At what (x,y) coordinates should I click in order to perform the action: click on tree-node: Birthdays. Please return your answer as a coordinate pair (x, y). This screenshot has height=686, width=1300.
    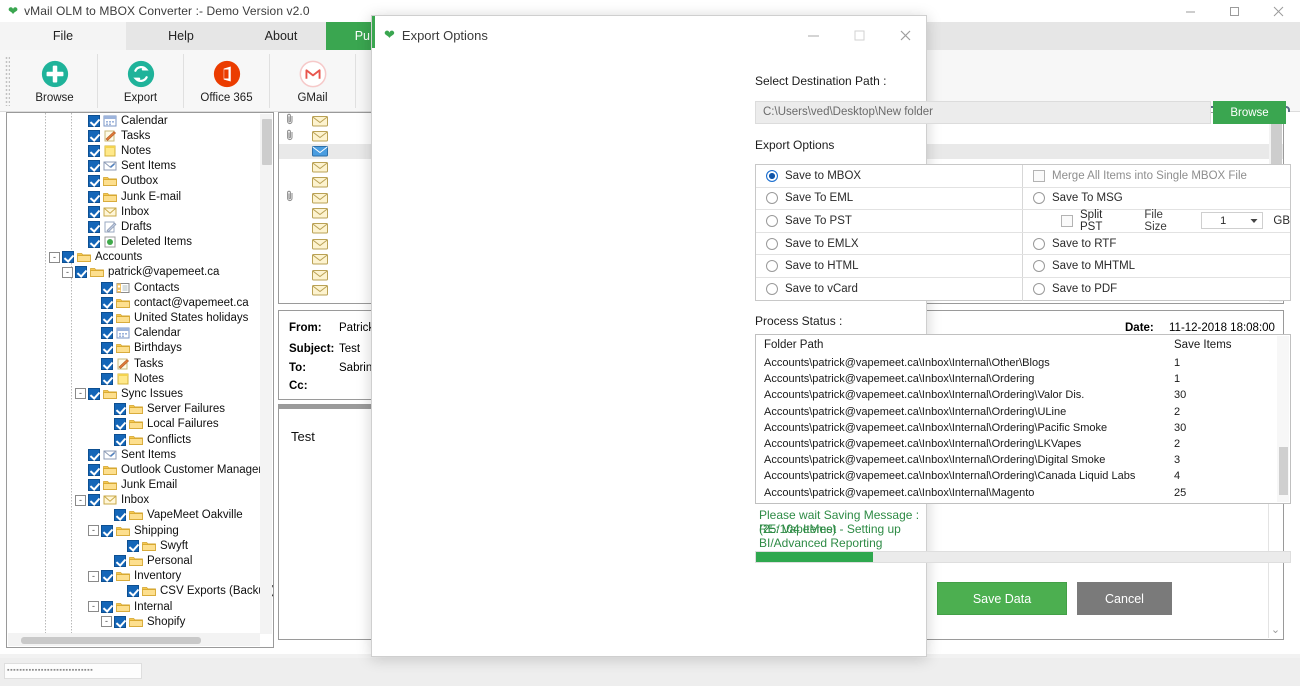
    Looking at the image, I should click on (134, 348).